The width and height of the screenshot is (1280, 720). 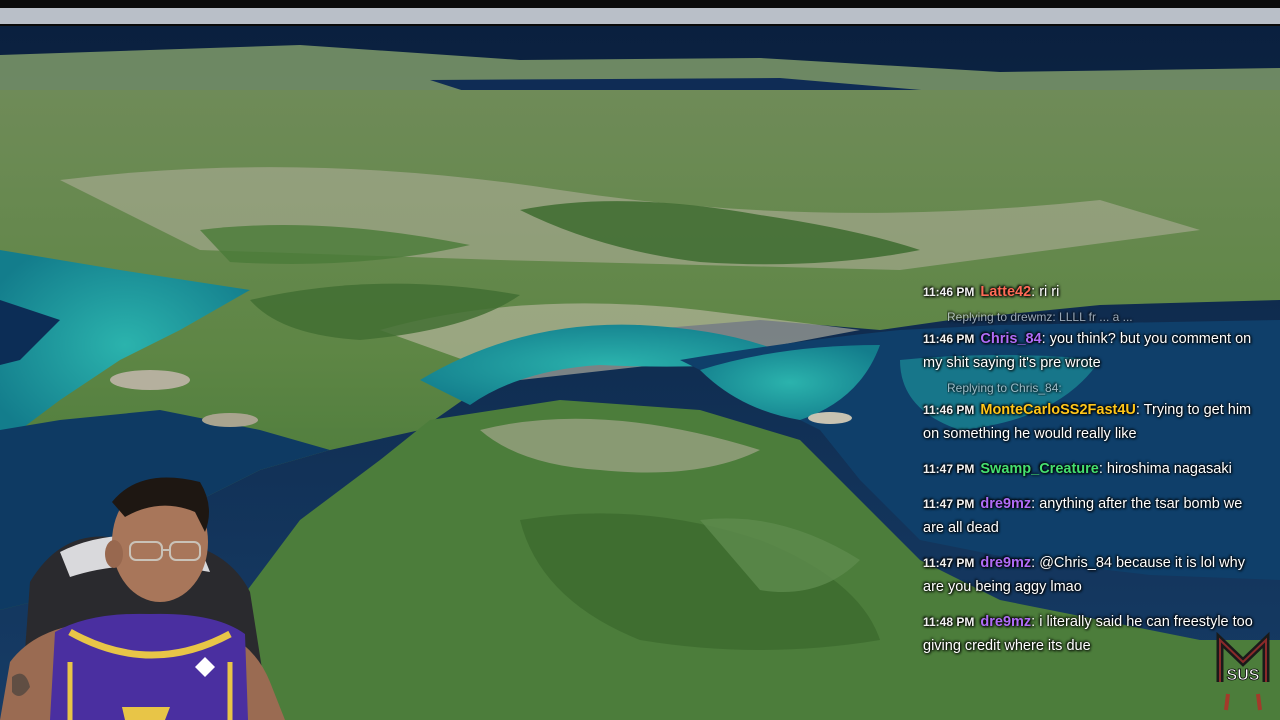 I want to click on chat-message: 11:46 PM Latte42: ri ri, so click(x=1088, y=292).